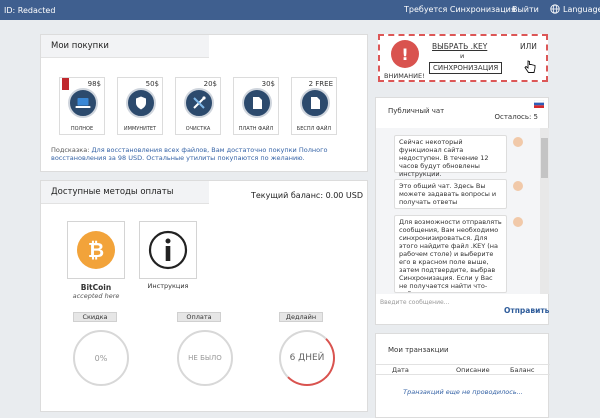 The image size is (600, 418). I want to click on product-paid-file: 30$ ПЛАТН ФАЙЛ, so click(256, 106).